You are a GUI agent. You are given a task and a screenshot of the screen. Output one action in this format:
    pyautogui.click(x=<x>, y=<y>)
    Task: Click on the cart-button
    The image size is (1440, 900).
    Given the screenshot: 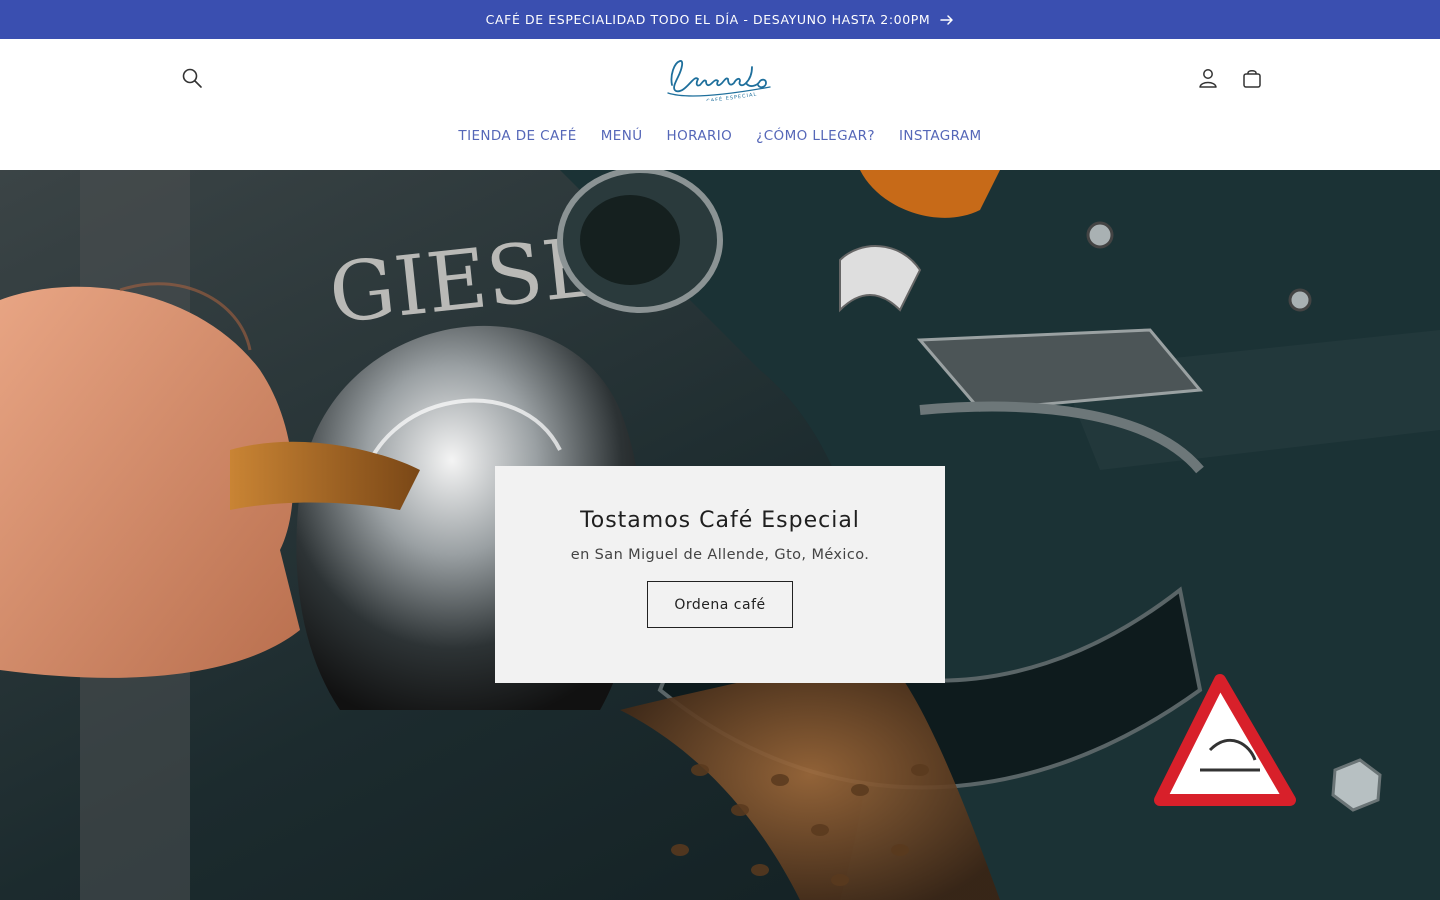 What is the action you would take?
    pyautogui.click(x=1252, y=78)
    